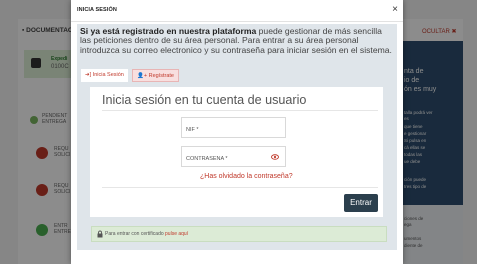 This screenshot has height=264, width=477. I want to click on add-user-icon: 👤+, so click(142, 76).